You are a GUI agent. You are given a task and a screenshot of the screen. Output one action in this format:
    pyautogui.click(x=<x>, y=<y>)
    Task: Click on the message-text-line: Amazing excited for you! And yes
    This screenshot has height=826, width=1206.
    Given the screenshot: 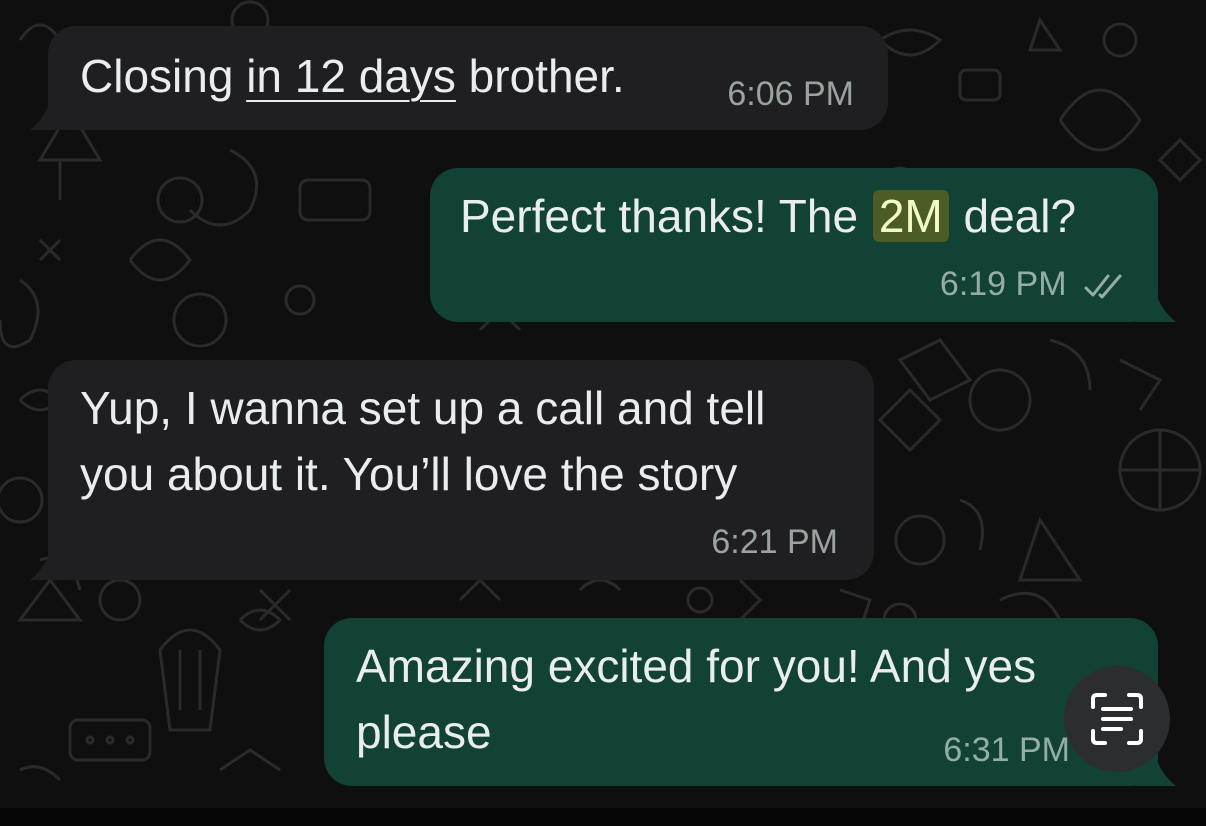 What is the action you would take?
    pyautogui.click(x=696, y=666)
    